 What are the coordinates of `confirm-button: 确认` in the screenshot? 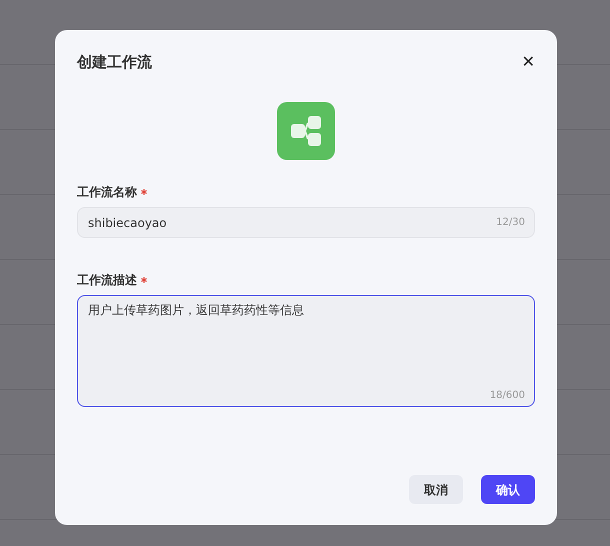 It's located at (508, 489).